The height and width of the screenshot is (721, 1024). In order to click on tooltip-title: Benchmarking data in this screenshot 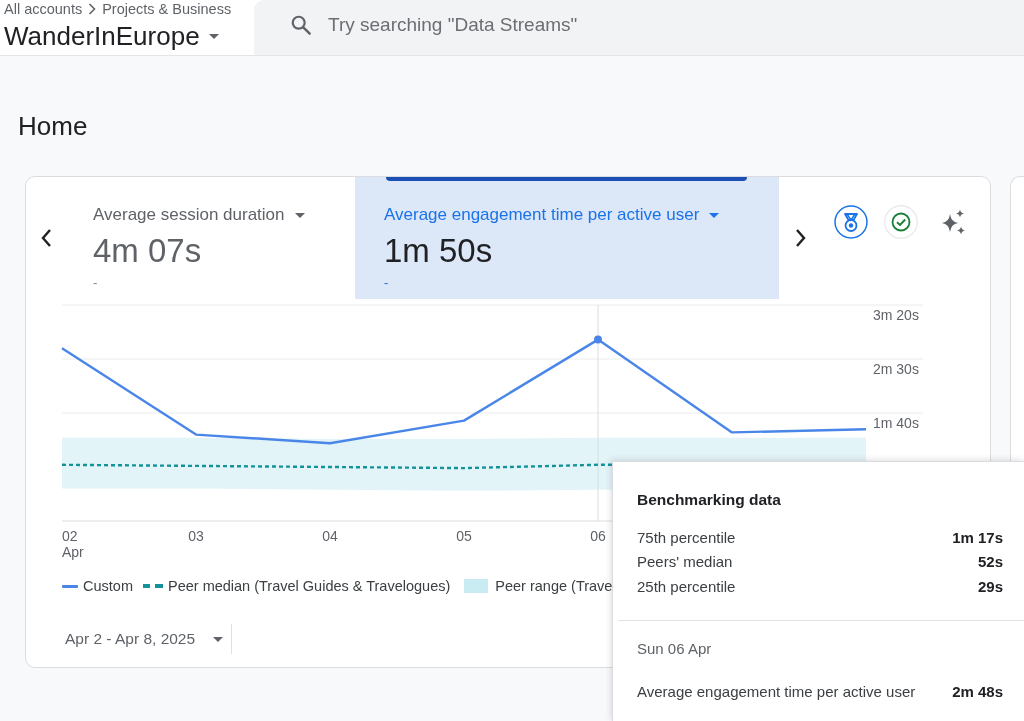, I will do `click(709, 500)`.